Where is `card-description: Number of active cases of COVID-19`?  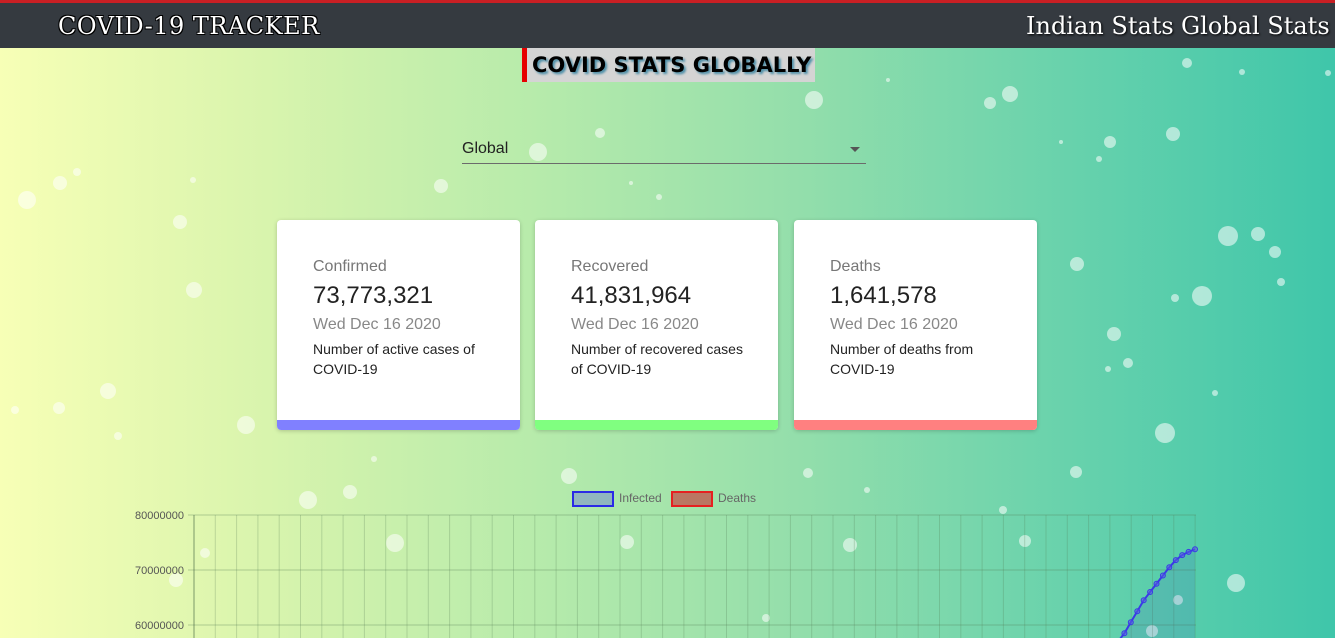
card-description: Number of active cases of COVID-19 is located at coordinates (394, 359).